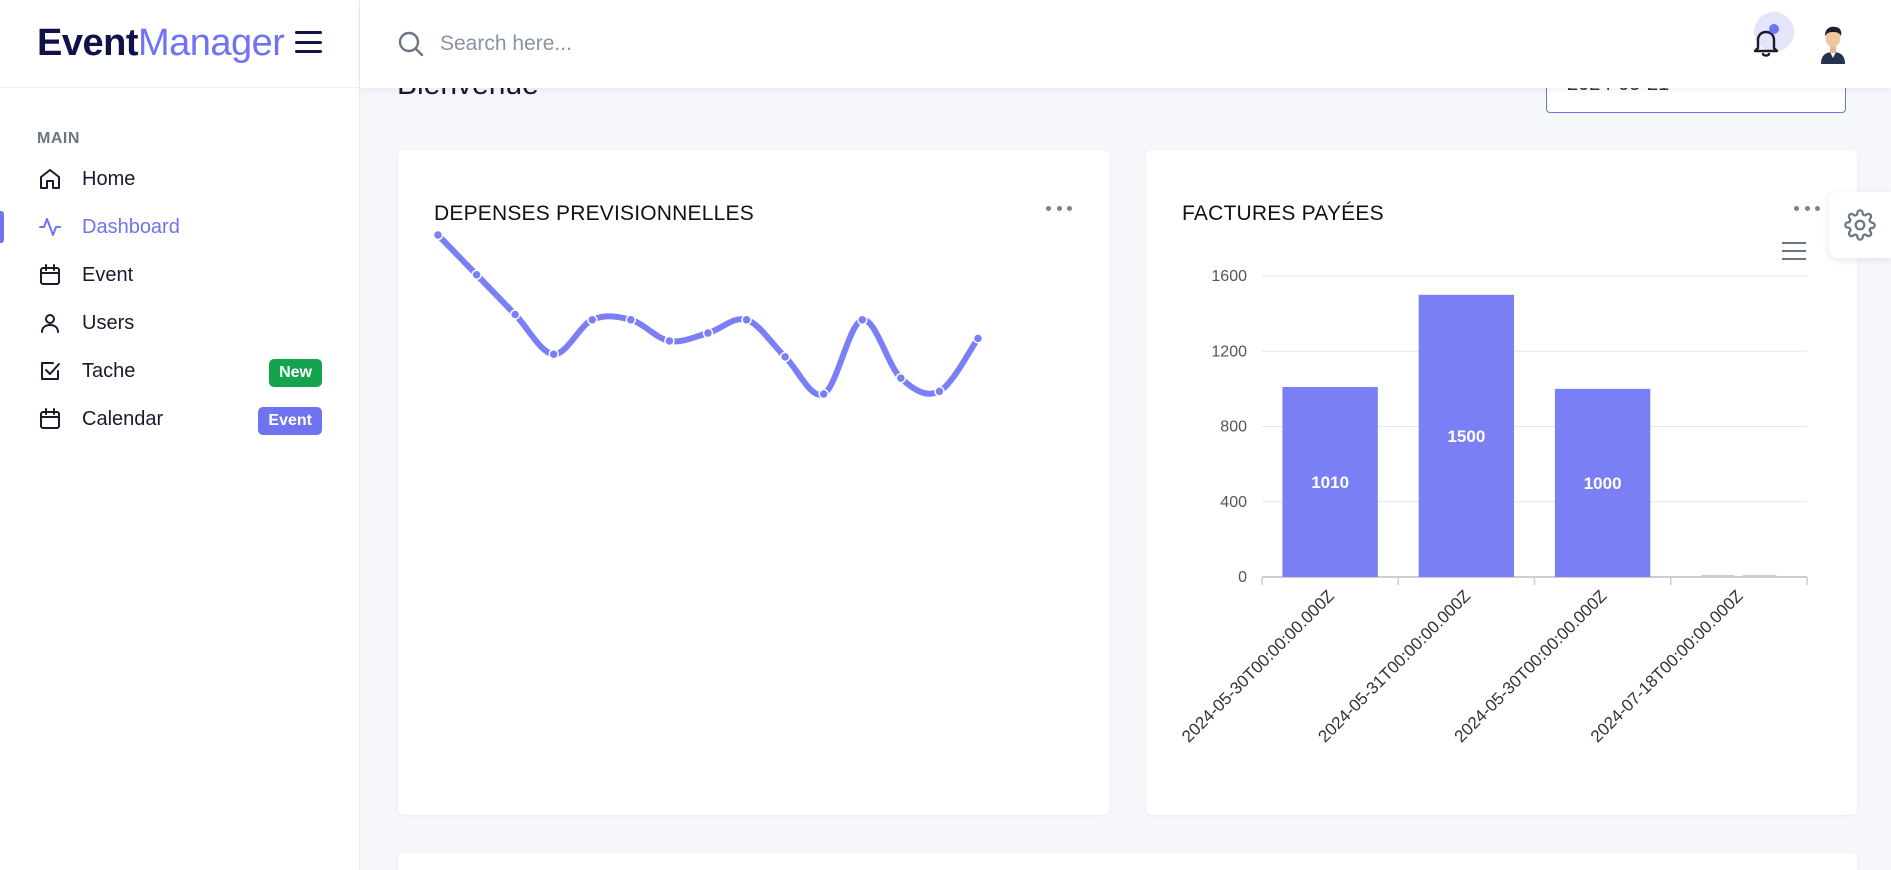  What do you see at coordinates (180, 371) in the screenshot?
I see `sidebar-item-tache: Tache New` at bounding box center [180, 371].